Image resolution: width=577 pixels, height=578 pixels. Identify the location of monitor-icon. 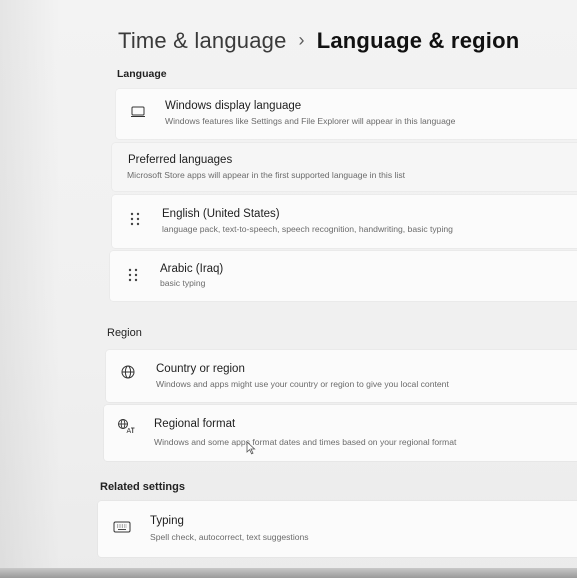
(138, 114).